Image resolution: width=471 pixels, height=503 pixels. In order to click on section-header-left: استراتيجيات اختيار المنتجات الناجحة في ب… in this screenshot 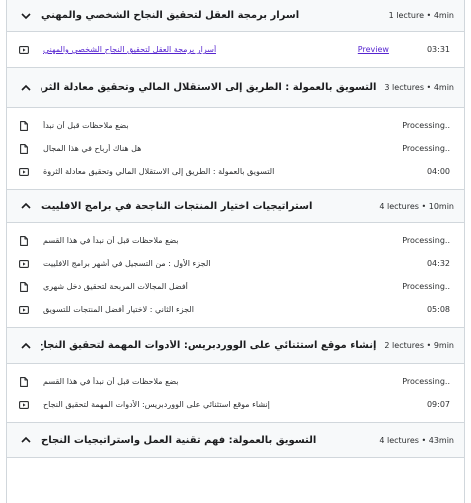, I will do `click(165, 206)`.